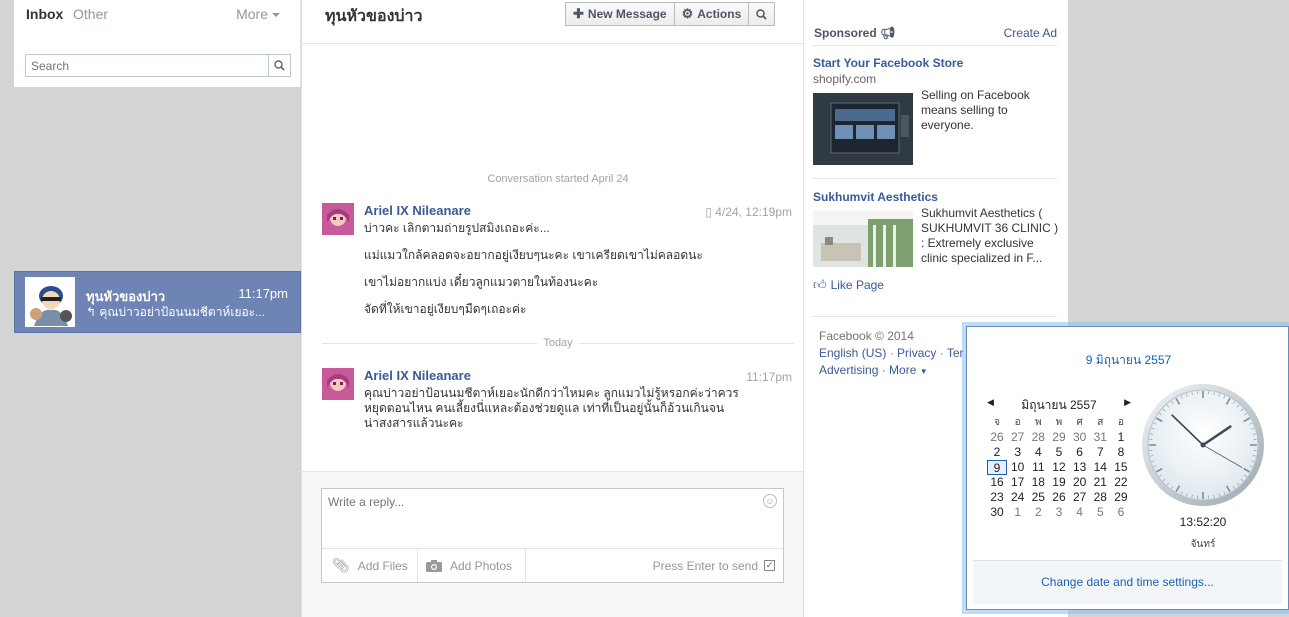  I want to click on advertising-link: Advertising, so click(848, 370).